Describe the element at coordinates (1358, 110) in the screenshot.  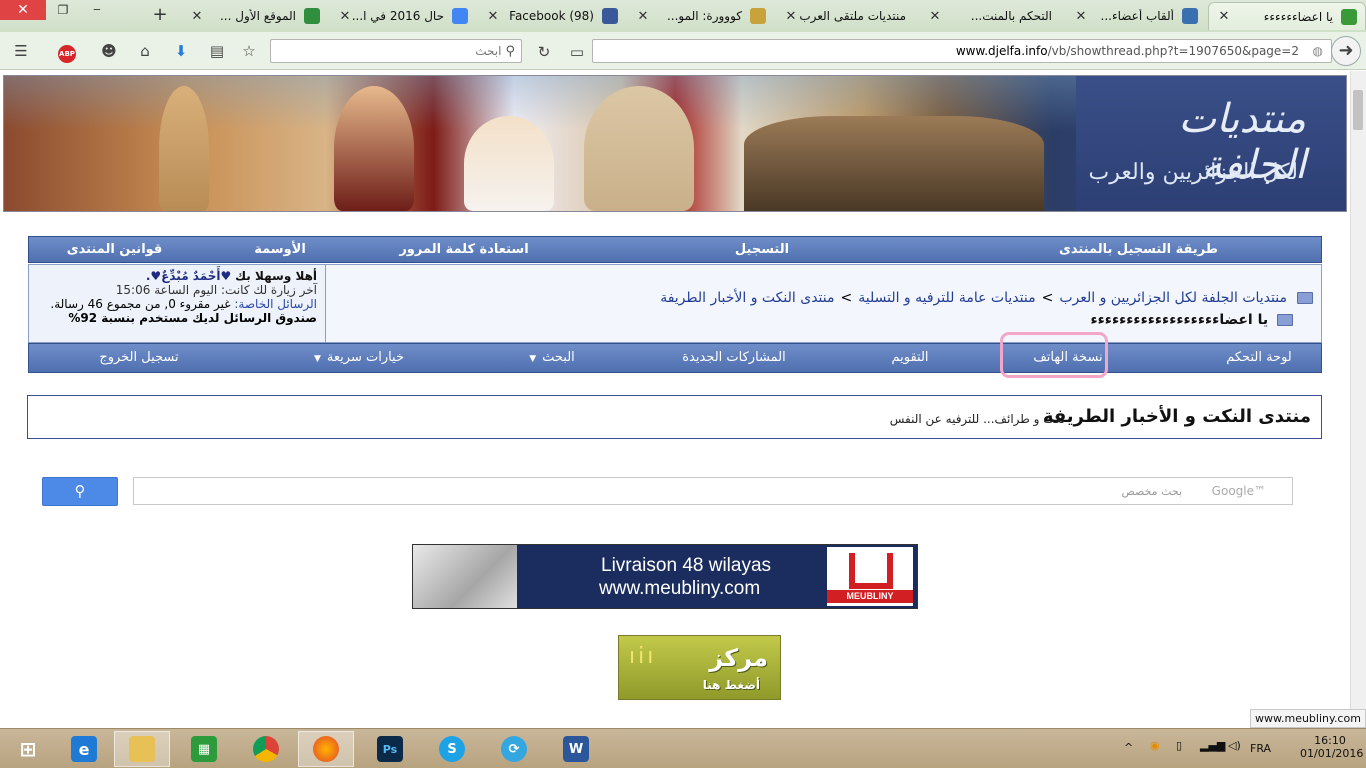
I see `scrollbar-thumb` at that location.